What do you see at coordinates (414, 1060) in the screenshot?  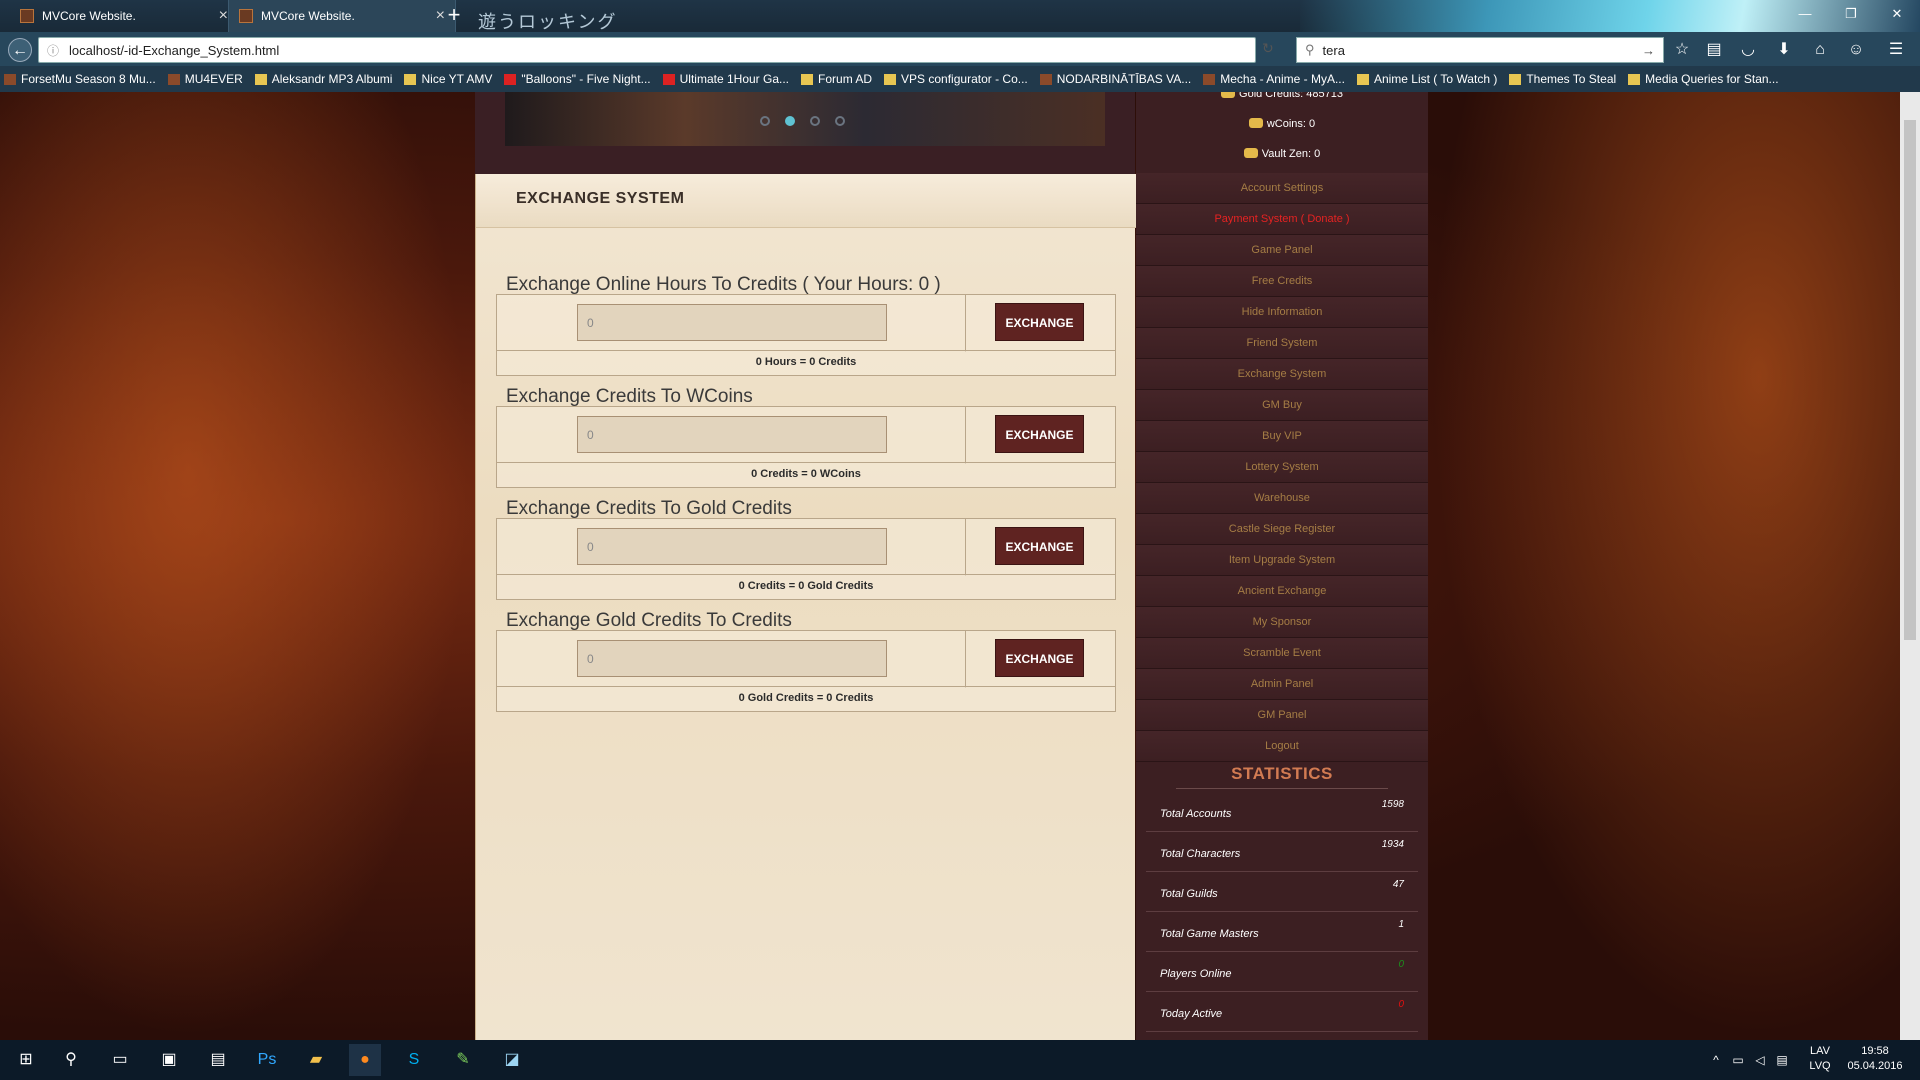 I see `skype-icon: S` at bounding box center [414, 1060].